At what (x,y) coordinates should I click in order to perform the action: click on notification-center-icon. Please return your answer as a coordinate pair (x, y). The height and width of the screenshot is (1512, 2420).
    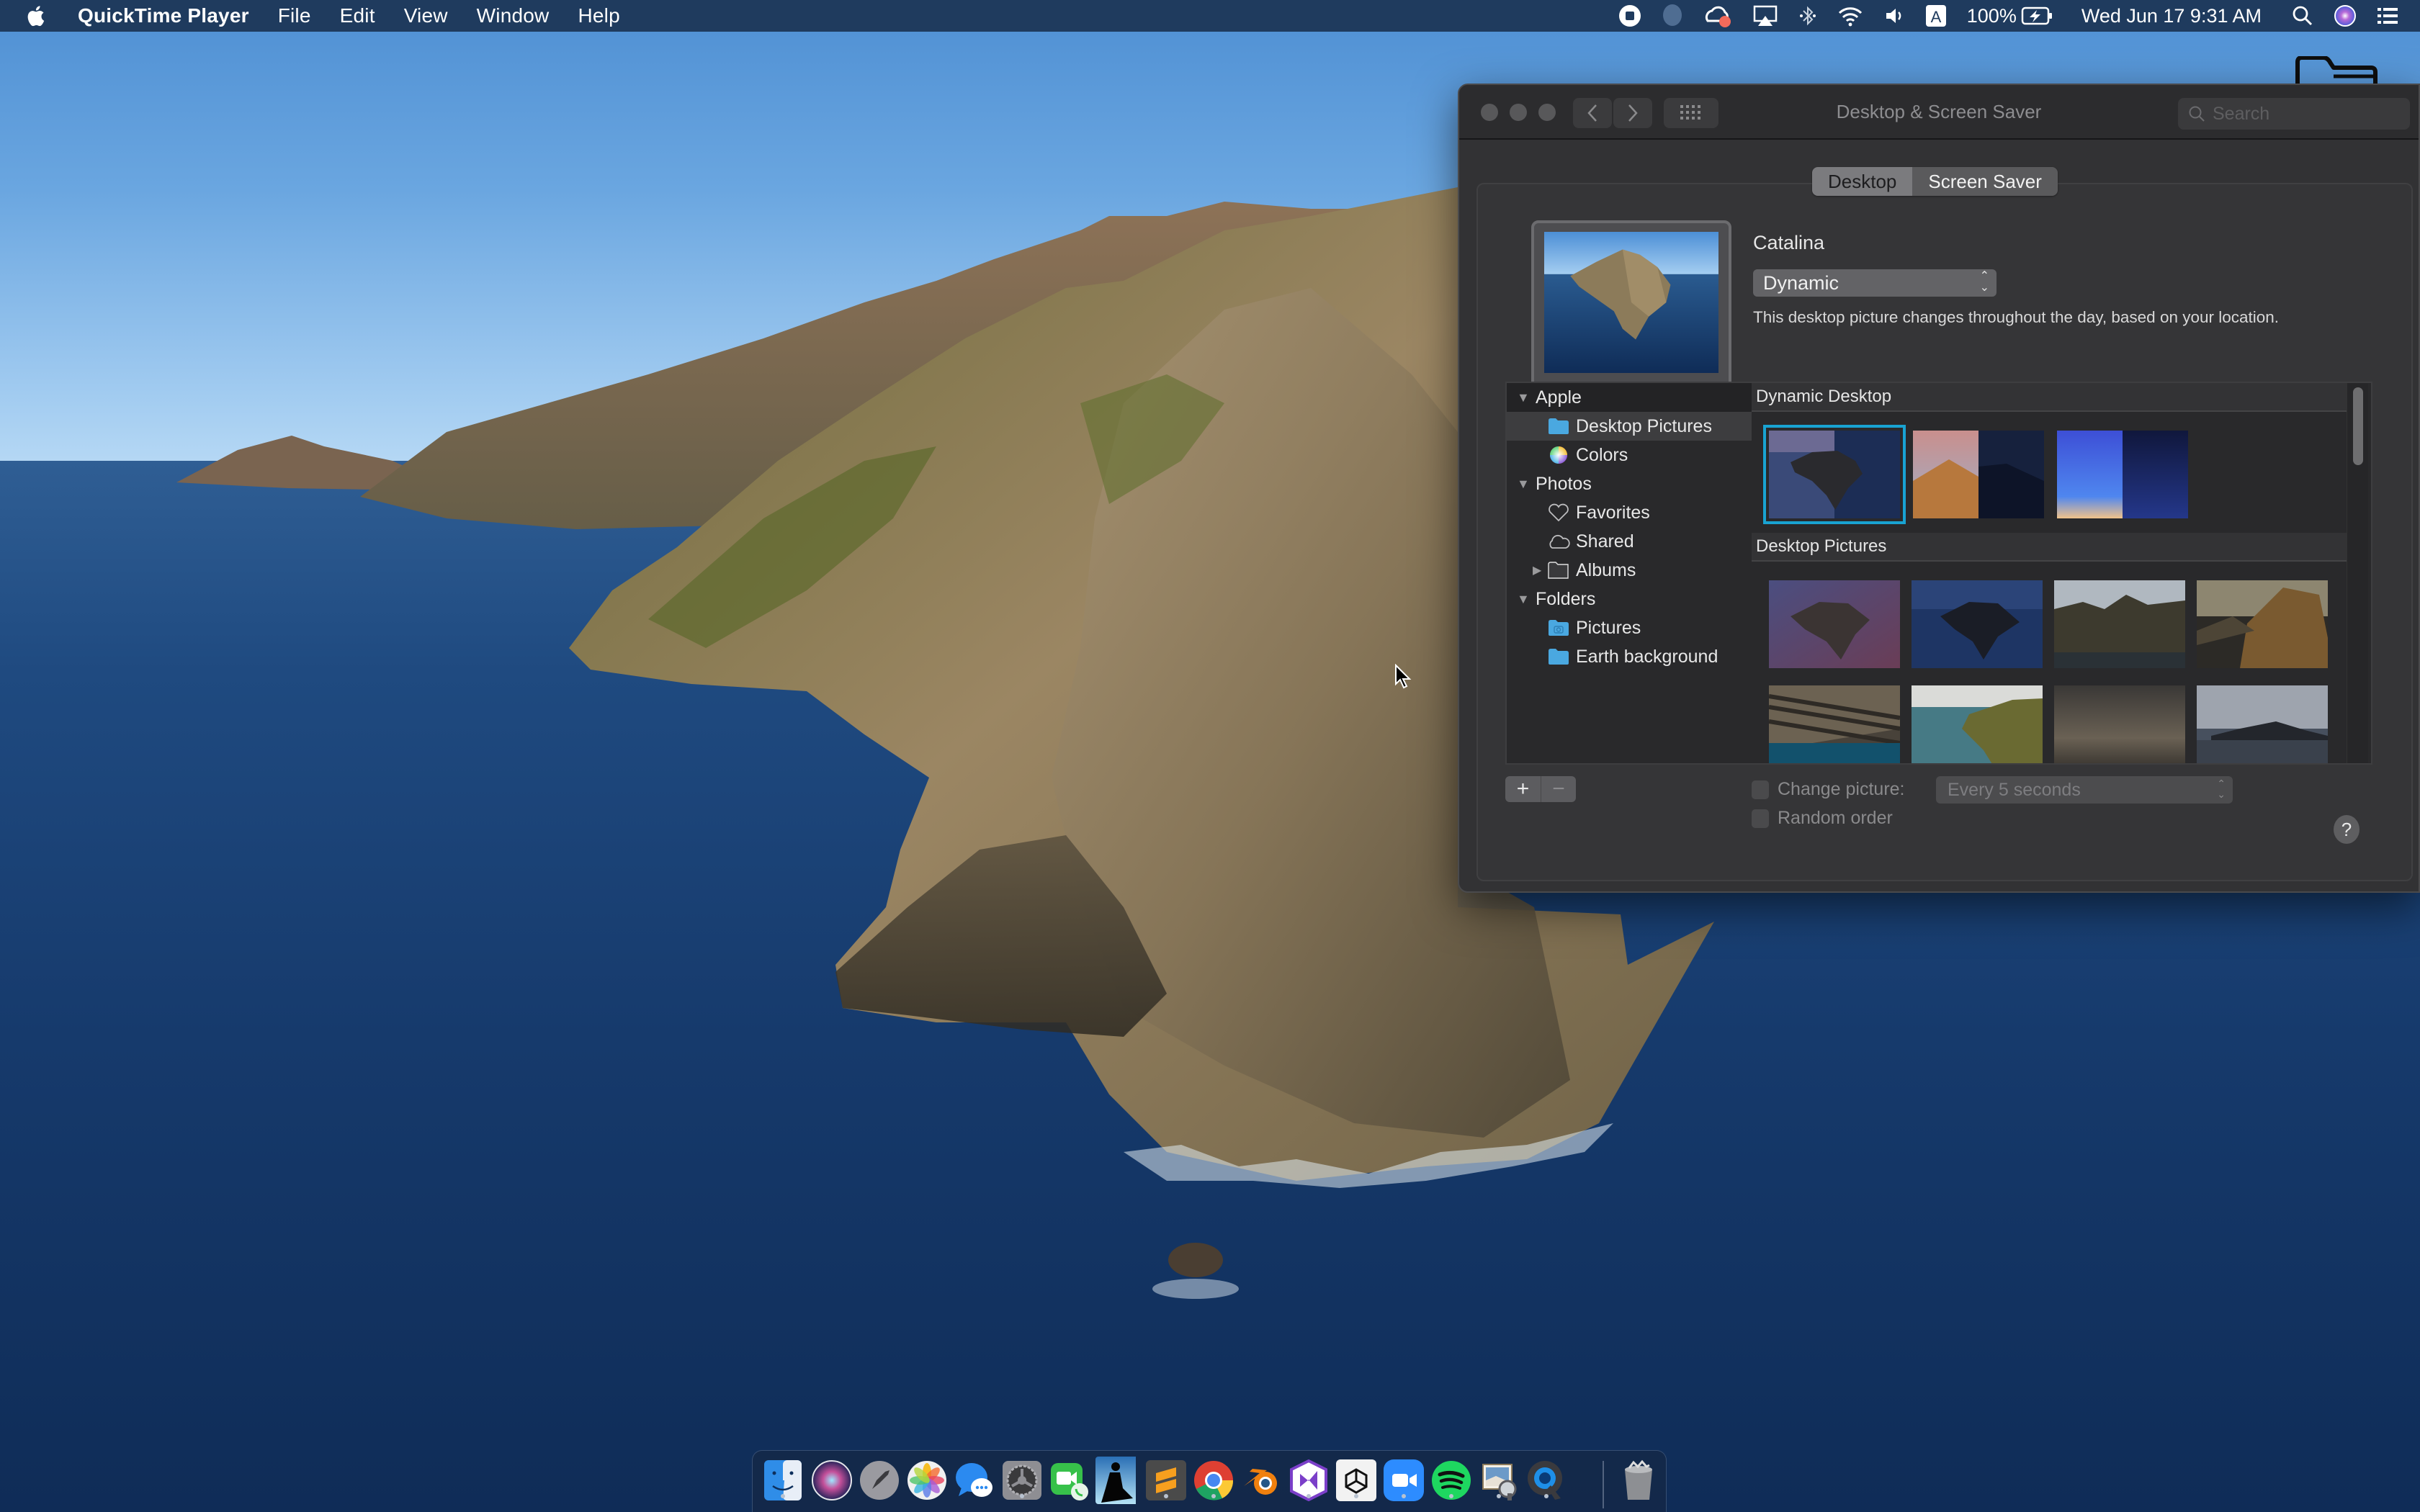
    Looking at the image, I should click on (2387, 16).